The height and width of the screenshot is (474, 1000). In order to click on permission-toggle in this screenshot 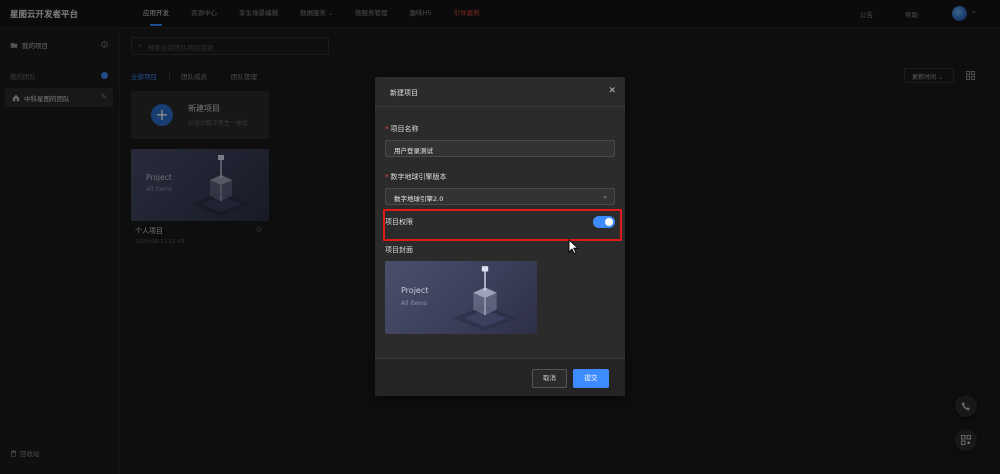, I will do `click(604, 222)`.